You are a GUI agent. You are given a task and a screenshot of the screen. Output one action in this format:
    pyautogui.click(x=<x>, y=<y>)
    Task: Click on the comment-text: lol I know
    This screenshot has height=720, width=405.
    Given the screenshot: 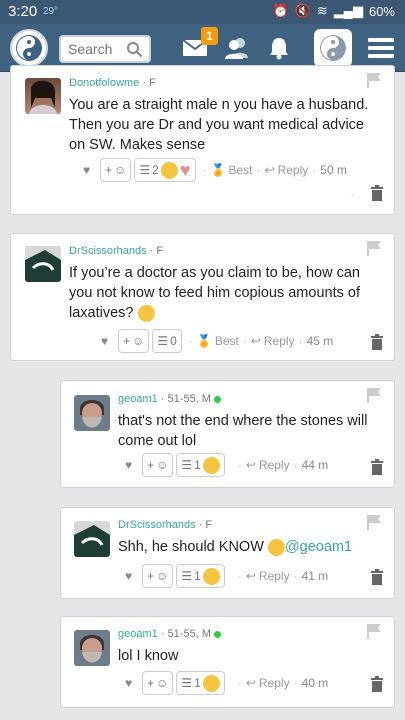 What is the action you would take?
    pyautogui.click(x=148, y=656)
    